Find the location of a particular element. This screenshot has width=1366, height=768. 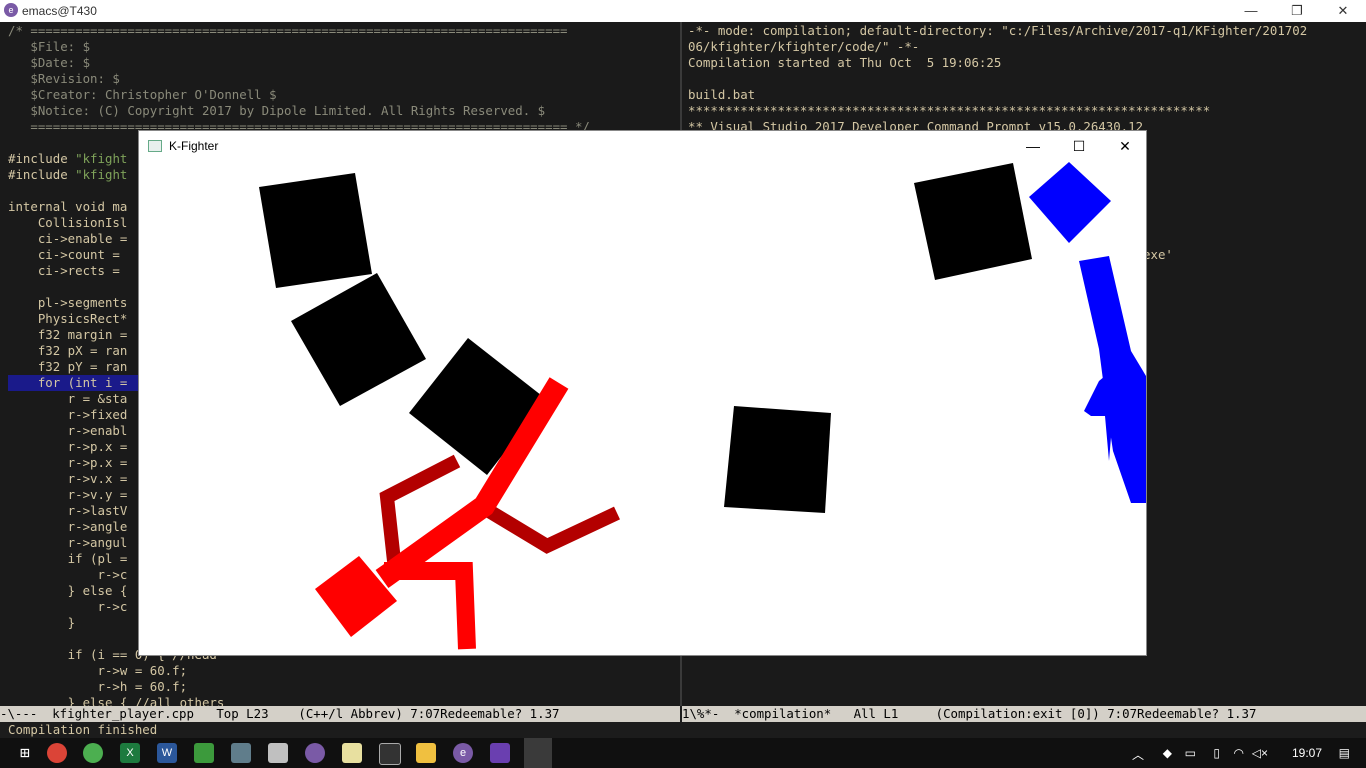

kfighter-maximize-button: ☐ is located at coordinates (1079, 146).